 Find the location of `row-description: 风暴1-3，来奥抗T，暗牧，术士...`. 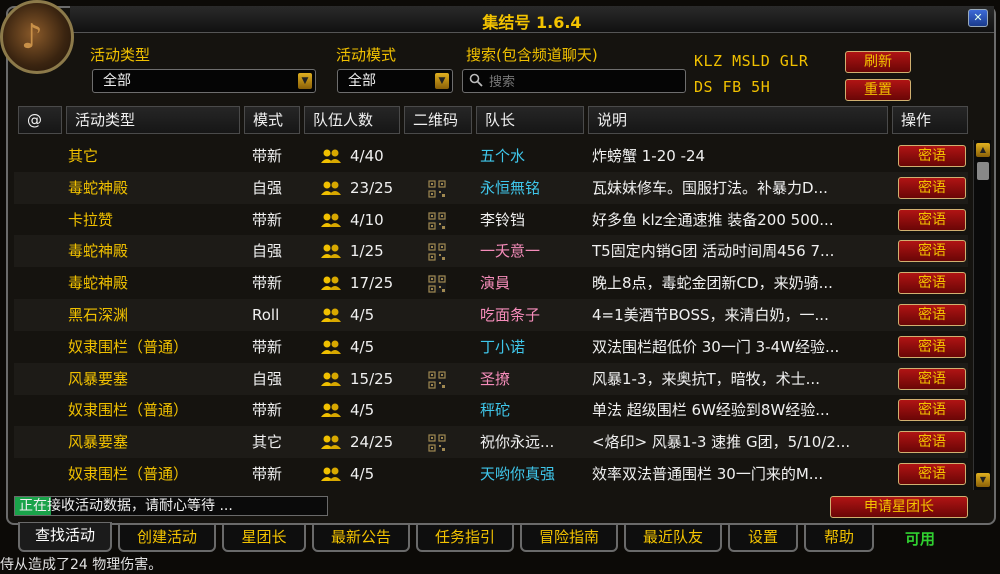

row-description: 风暴1-3，来奥抗T，暗牧，术士... is located at coordinates (706, 378).